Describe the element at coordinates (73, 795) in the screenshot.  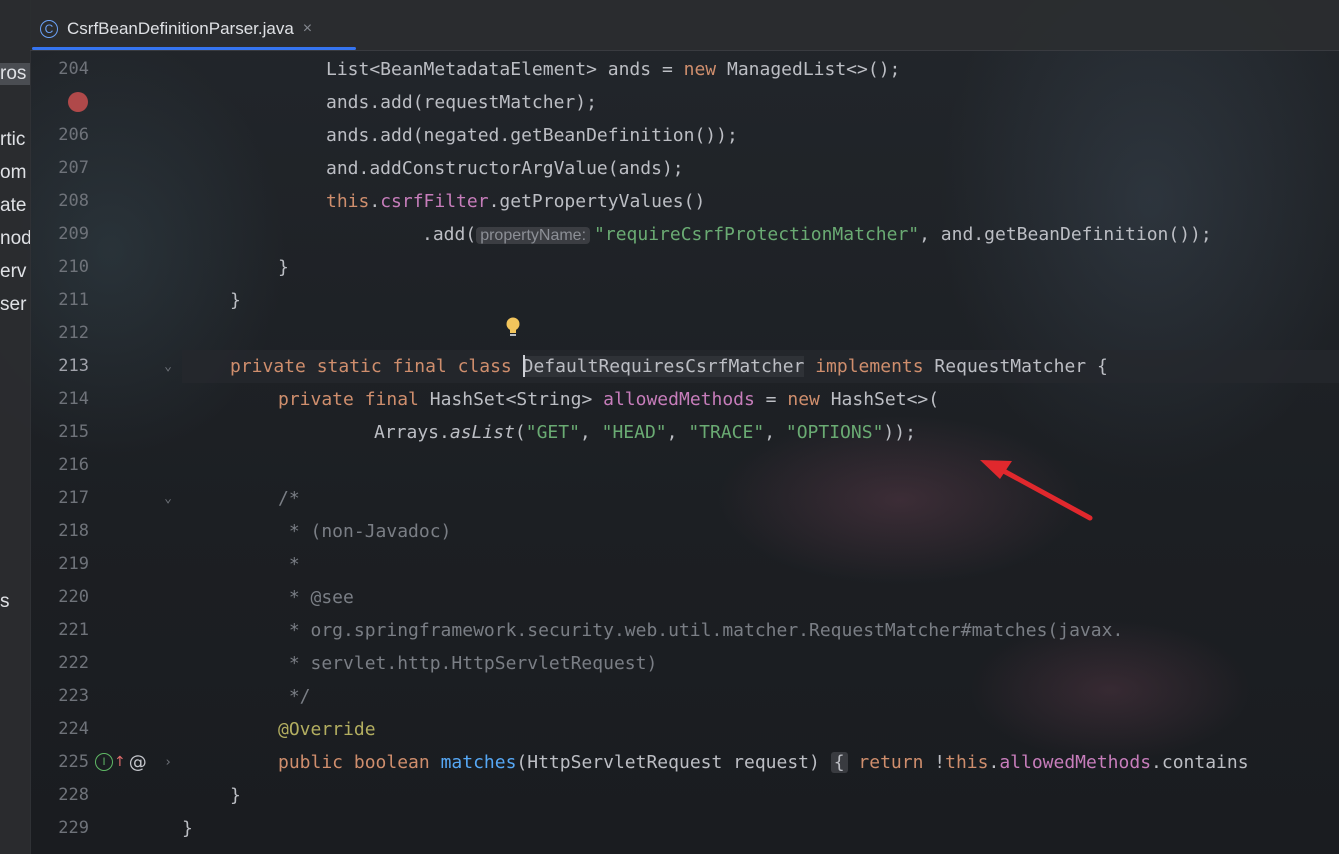
I see `line-number: 228` at that location.